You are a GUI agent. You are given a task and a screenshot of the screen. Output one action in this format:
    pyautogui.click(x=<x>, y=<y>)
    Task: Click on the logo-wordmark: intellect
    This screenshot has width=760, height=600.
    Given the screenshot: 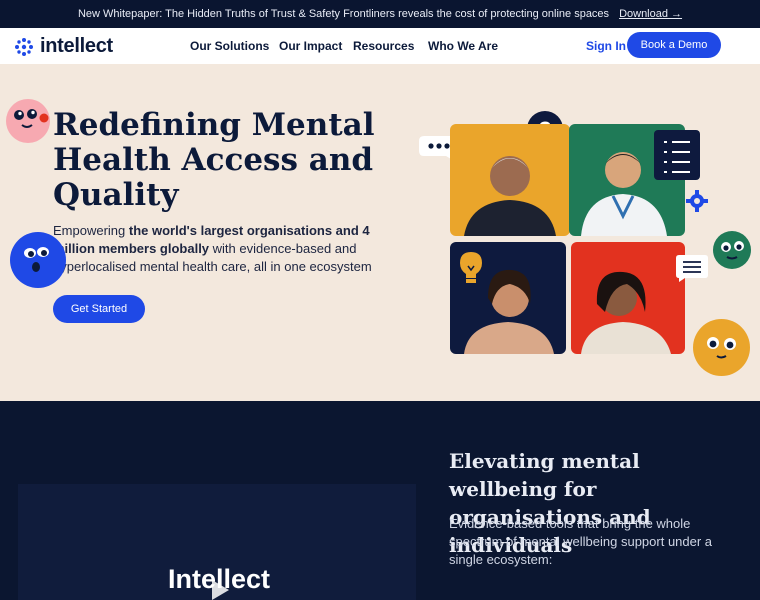 What is the action you would take?
    pyautogui.click(x=76, y=46)
    